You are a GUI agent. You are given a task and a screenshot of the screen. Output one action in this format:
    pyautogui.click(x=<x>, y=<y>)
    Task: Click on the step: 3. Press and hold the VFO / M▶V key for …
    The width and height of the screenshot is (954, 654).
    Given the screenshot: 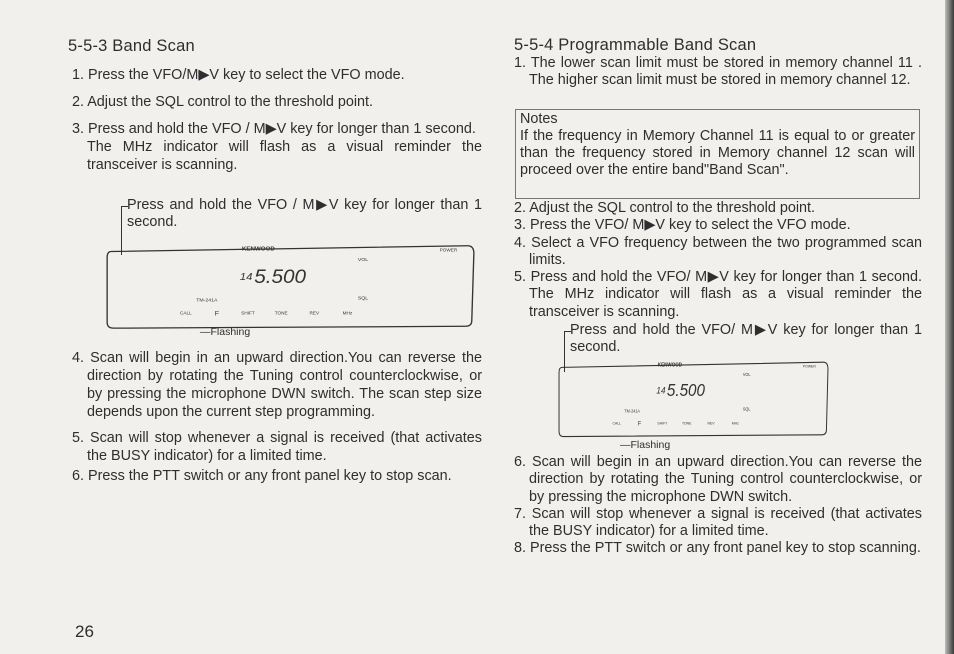 What is the action you would take?
    pyautogui.click(x=274, y=129)
    